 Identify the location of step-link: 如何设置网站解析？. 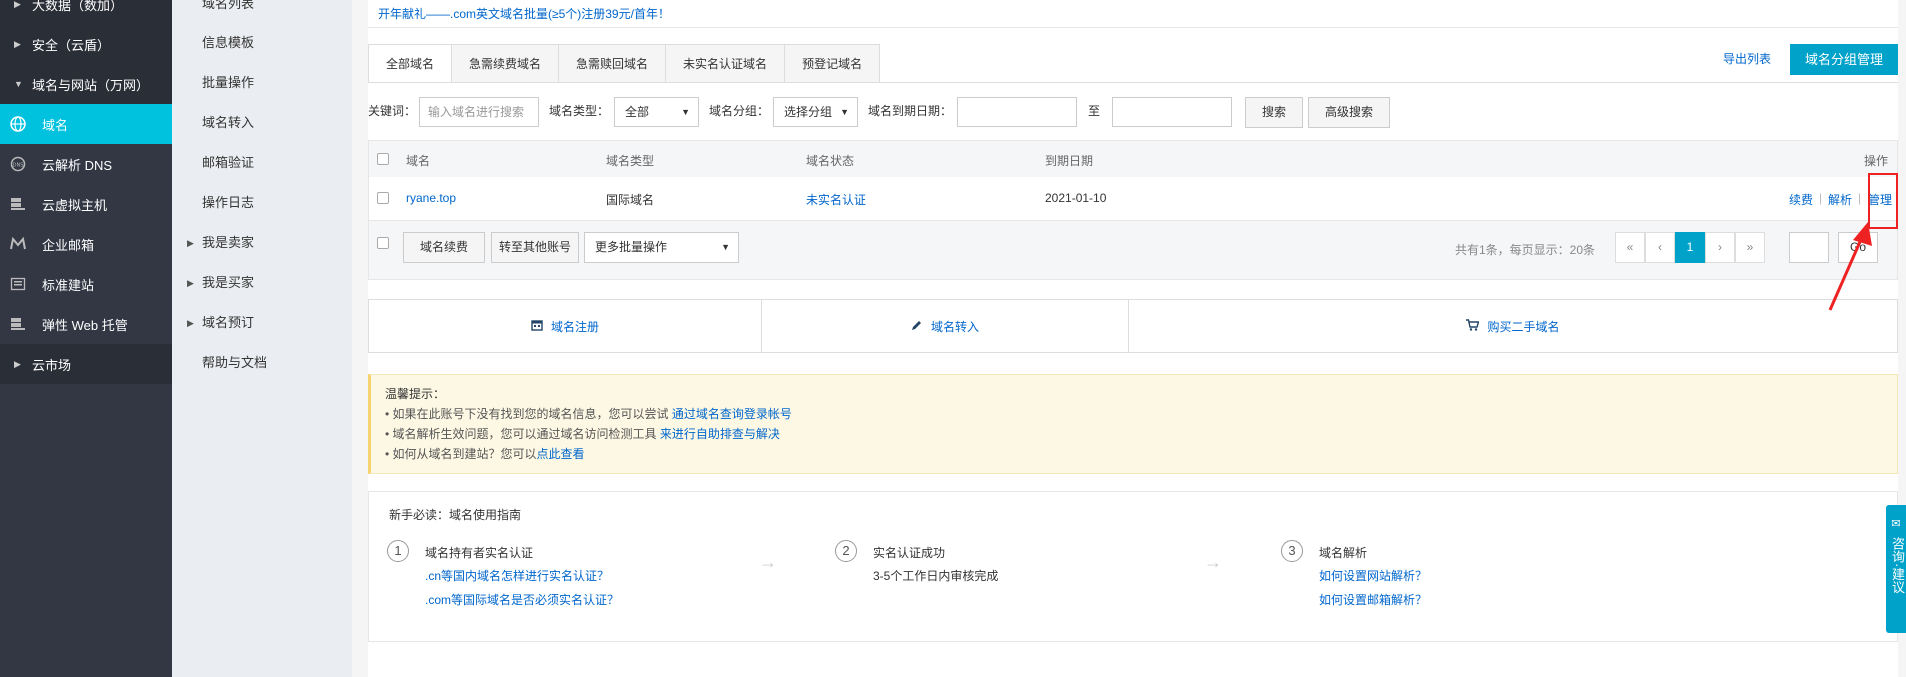
(1373, 575).